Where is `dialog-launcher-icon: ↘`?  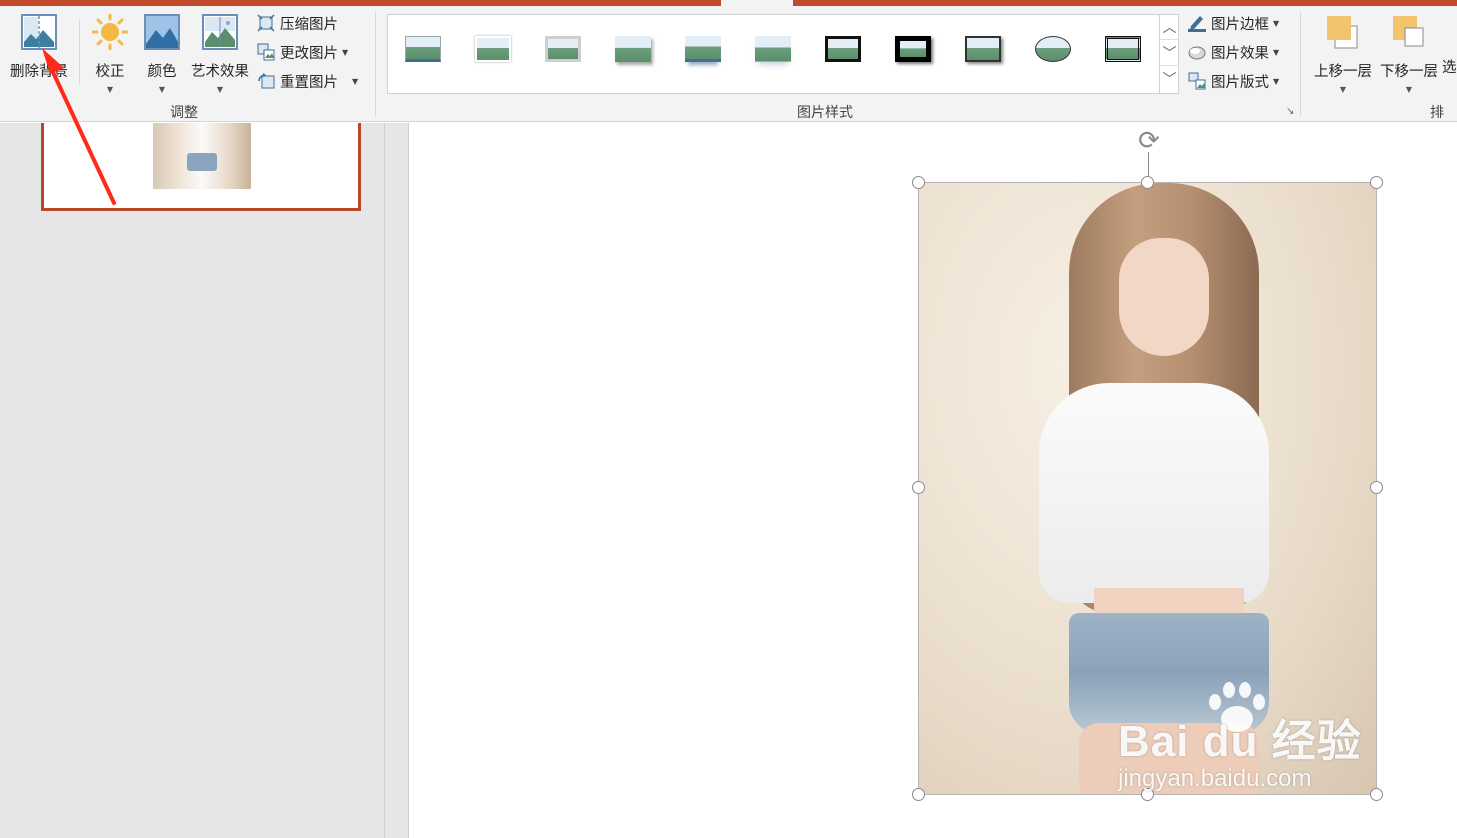
dialog-launcher-icon: ↘ is located at coordinates (1290, 111).